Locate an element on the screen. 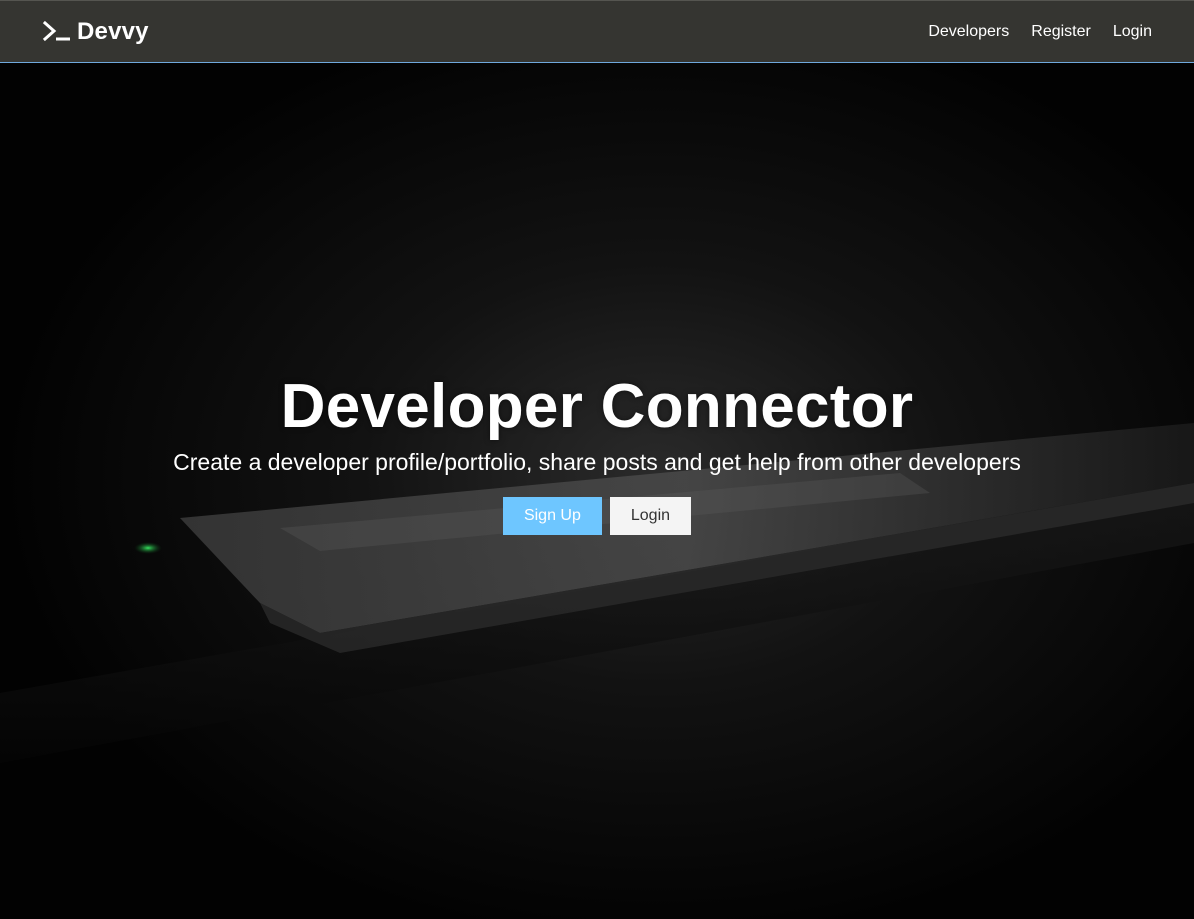 This screenshot has width=1194, height=919. brand-link: Devvy is located at coordinates (95, 32).